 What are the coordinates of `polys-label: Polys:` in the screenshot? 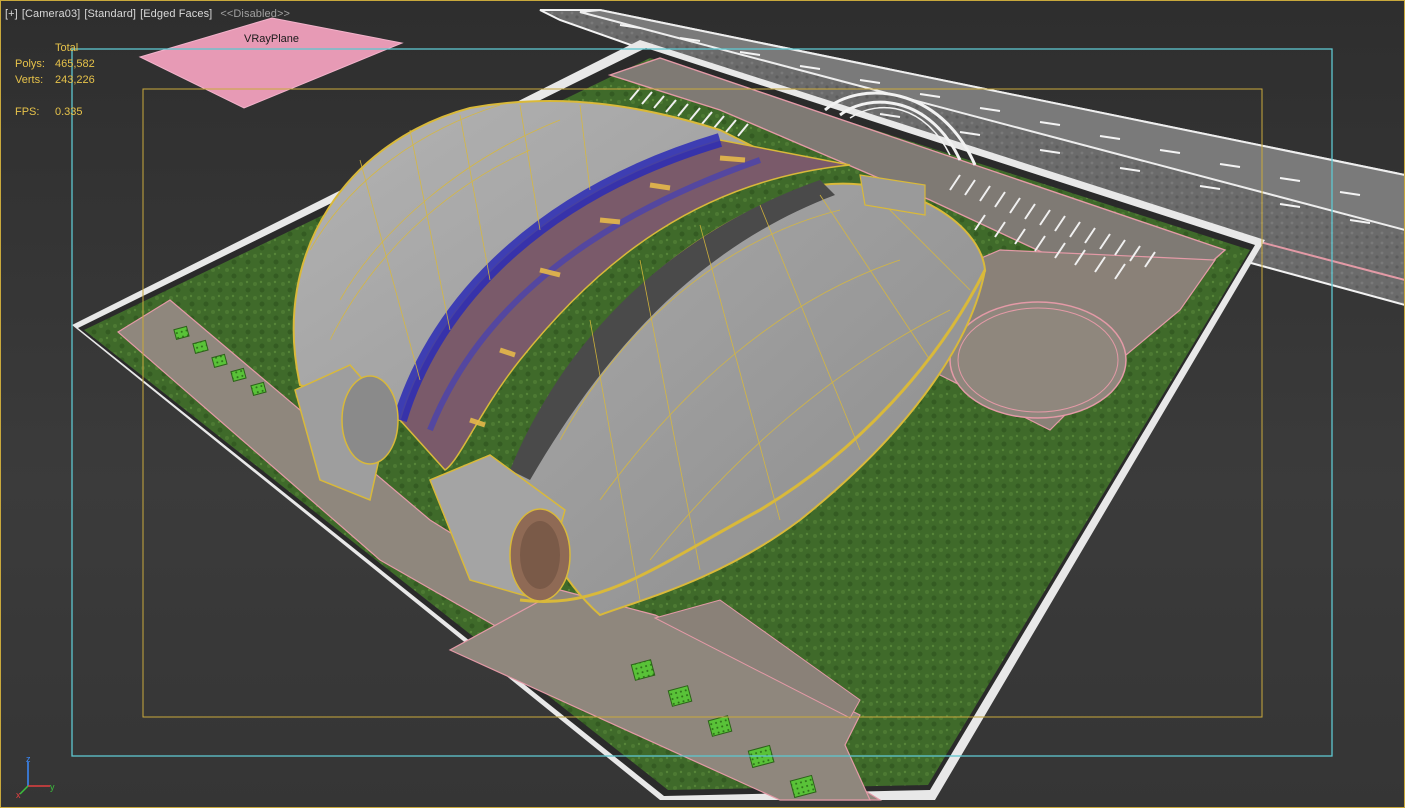 It's located at (30, 64).